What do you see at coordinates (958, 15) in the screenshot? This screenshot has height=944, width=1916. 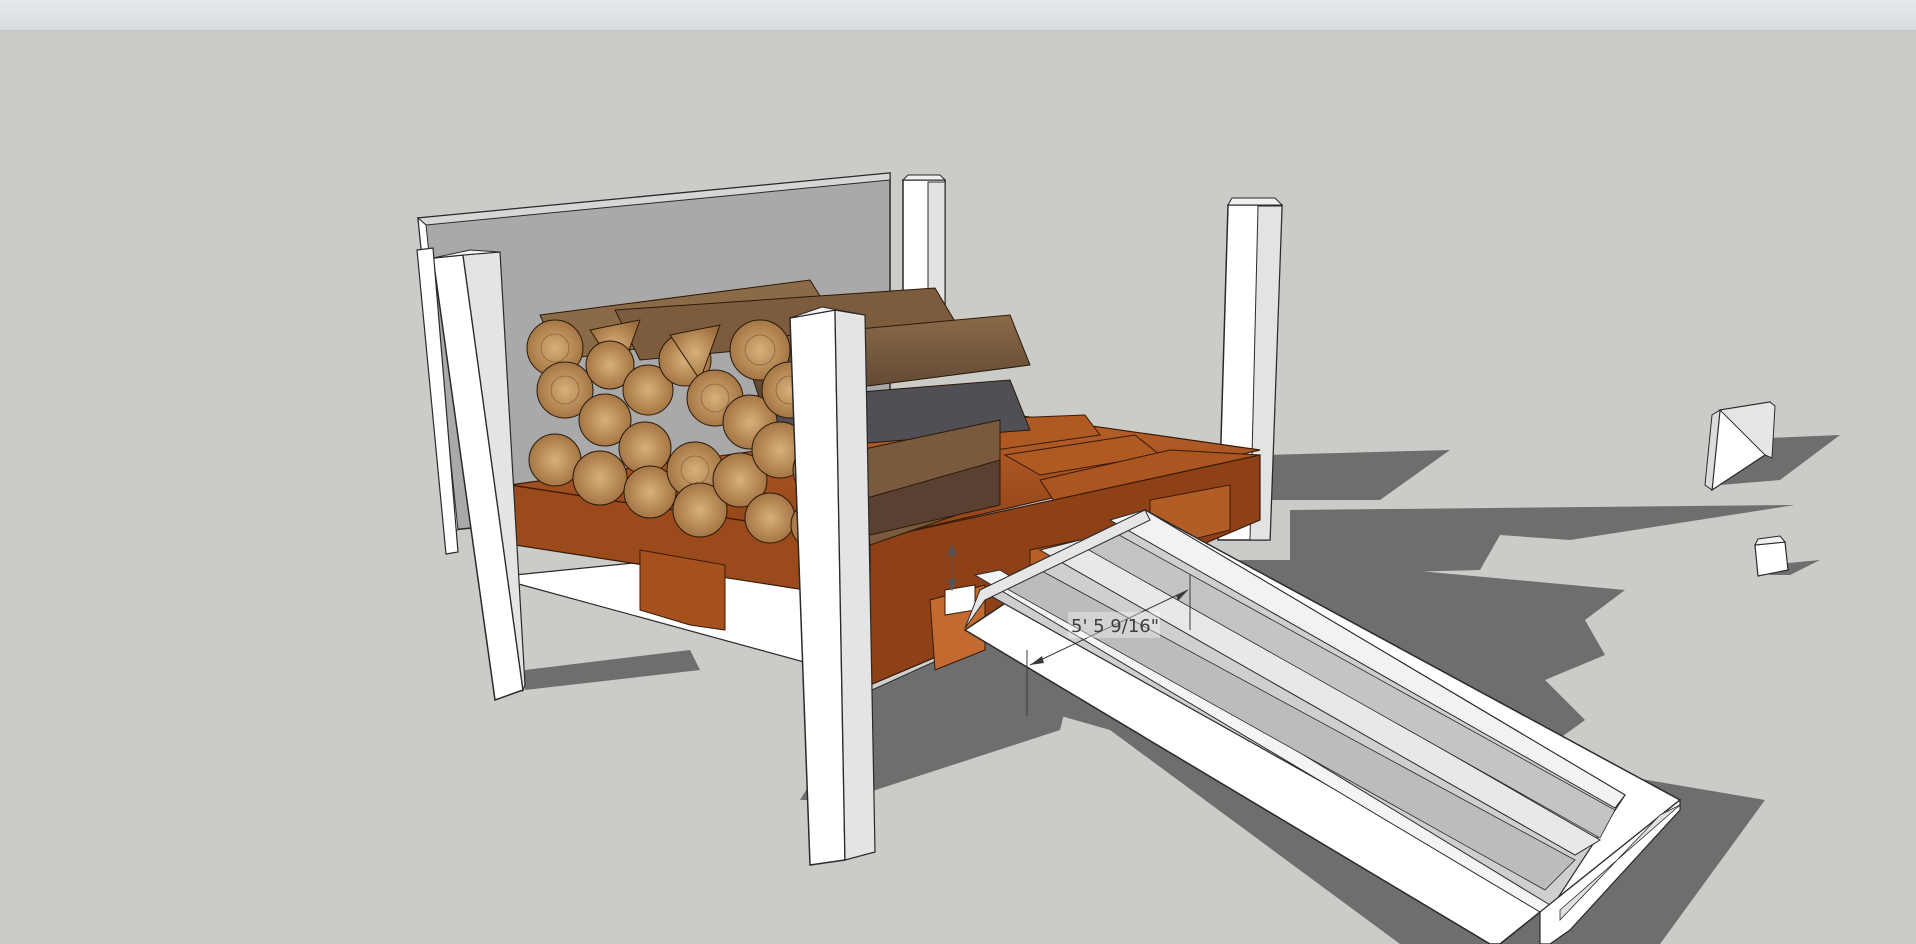 I see `window-title-bar` at bounding box center [958, 15].